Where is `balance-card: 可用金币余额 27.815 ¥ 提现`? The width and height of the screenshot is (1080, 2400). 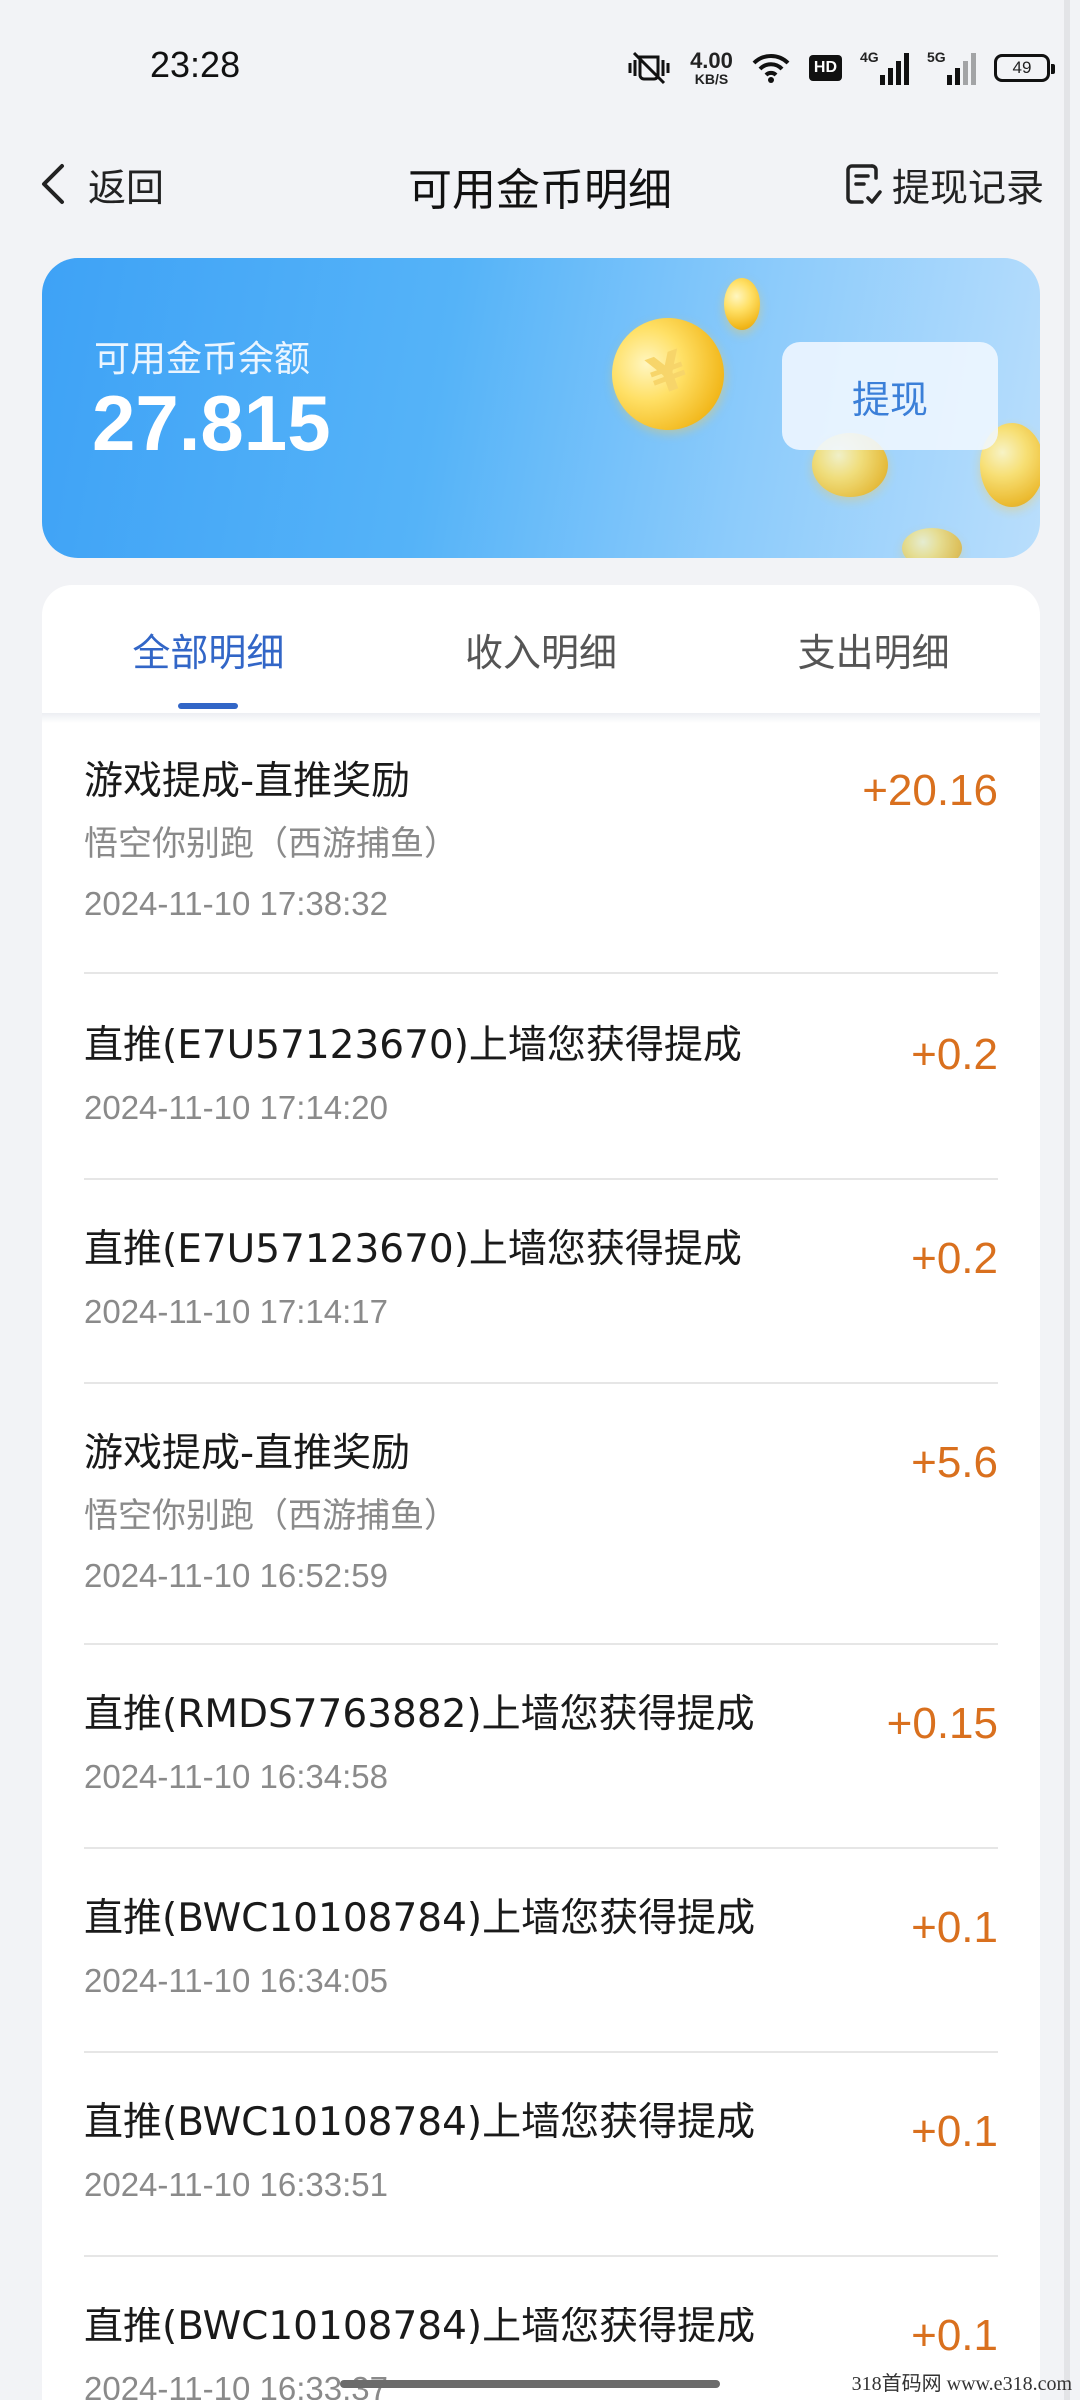
balance-card: 可用金币余额 27.815 ¥ 提现 is located at coordinates (541, 408).